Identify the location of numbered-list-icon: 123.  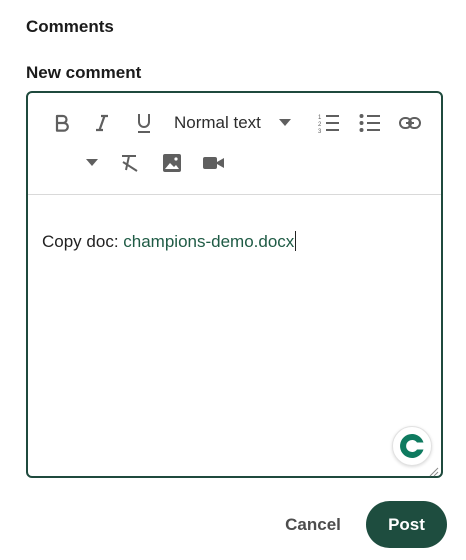
(329, 123).